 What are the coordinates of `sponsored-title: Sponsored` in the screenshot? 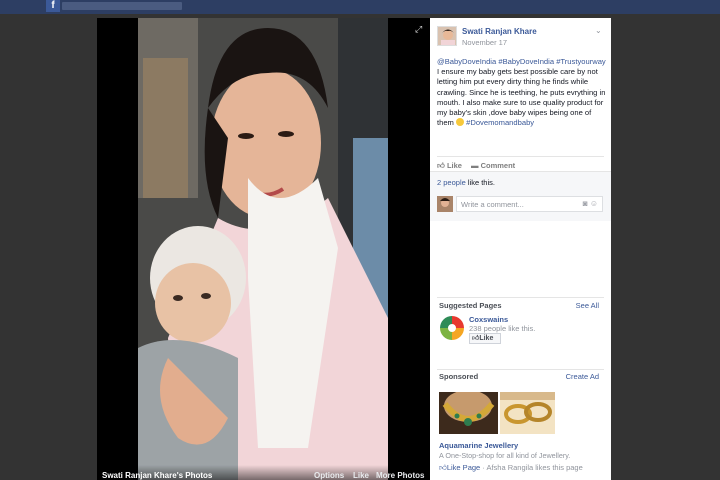 It's located at (459, 376).